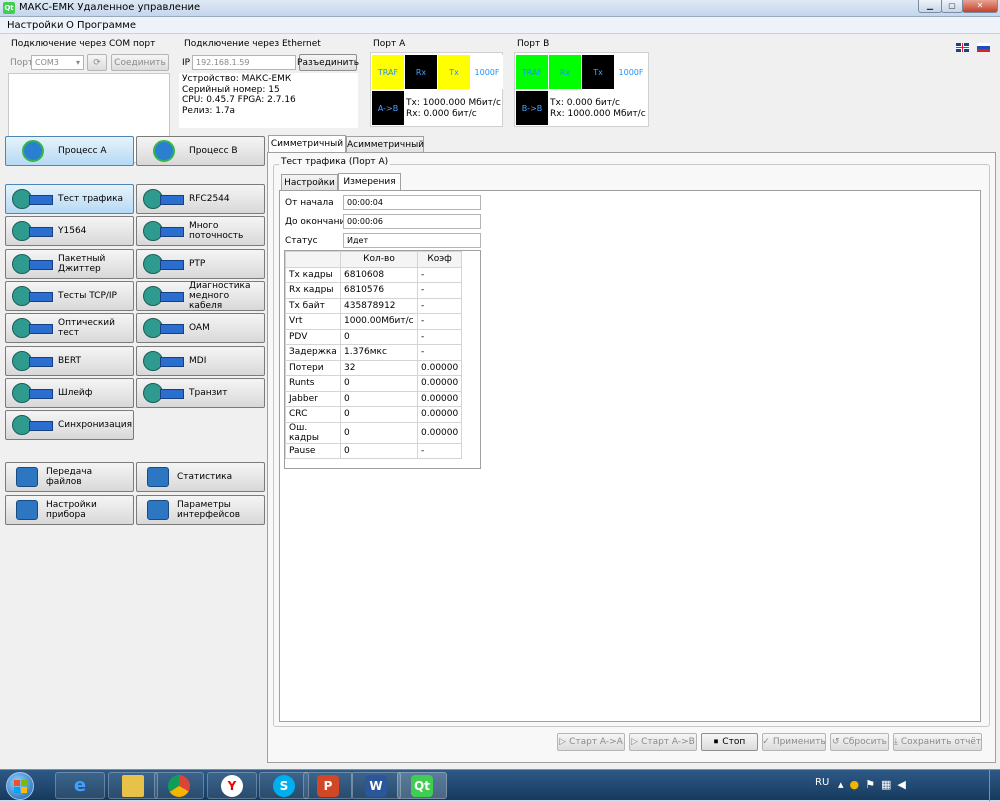  Describe the element at coordinates (598, 114) in the screenshot. I see `port-b-rx-rate: Rx: 1000.000 Мбит/с` at that location.